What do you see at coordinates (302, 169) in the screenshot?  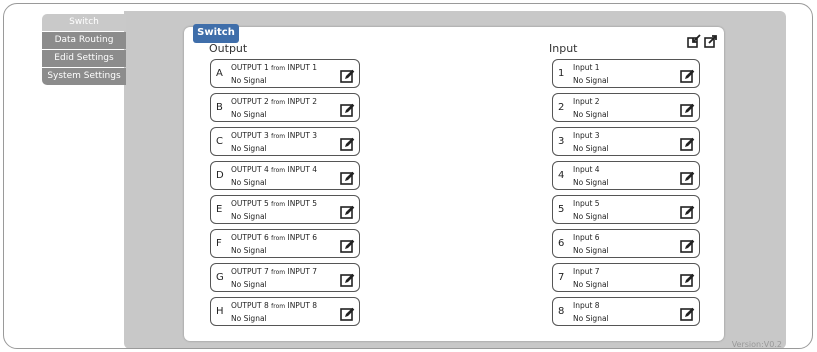 I see `source-input-name: INPUT 4` at bounding box center [302, 169].